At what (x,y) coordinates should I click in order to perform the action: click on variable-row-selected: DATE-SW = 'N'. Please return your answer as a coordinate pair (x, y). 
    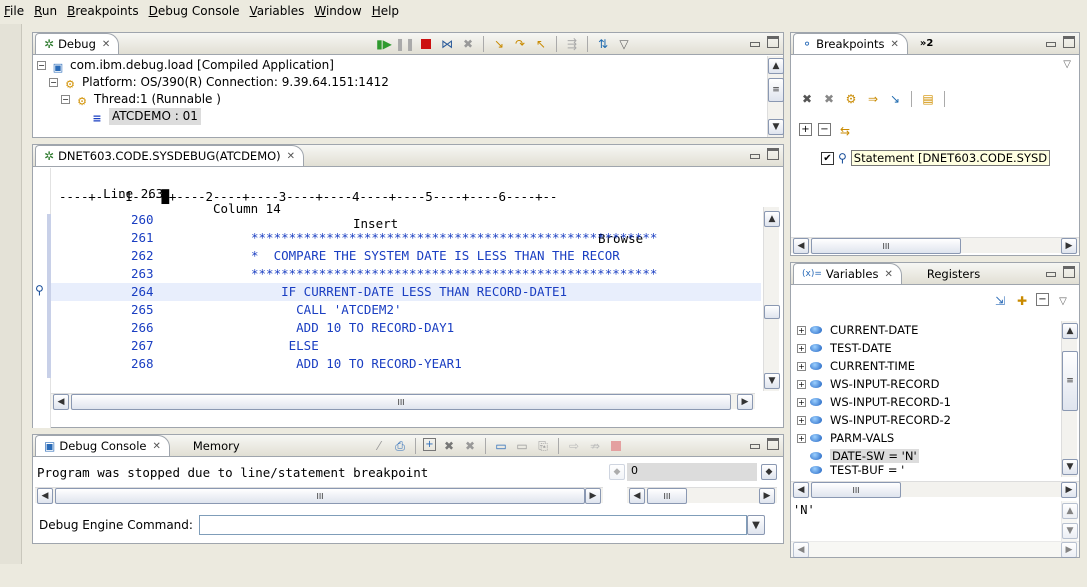
    Looking at the image, I should click on (927, 456).